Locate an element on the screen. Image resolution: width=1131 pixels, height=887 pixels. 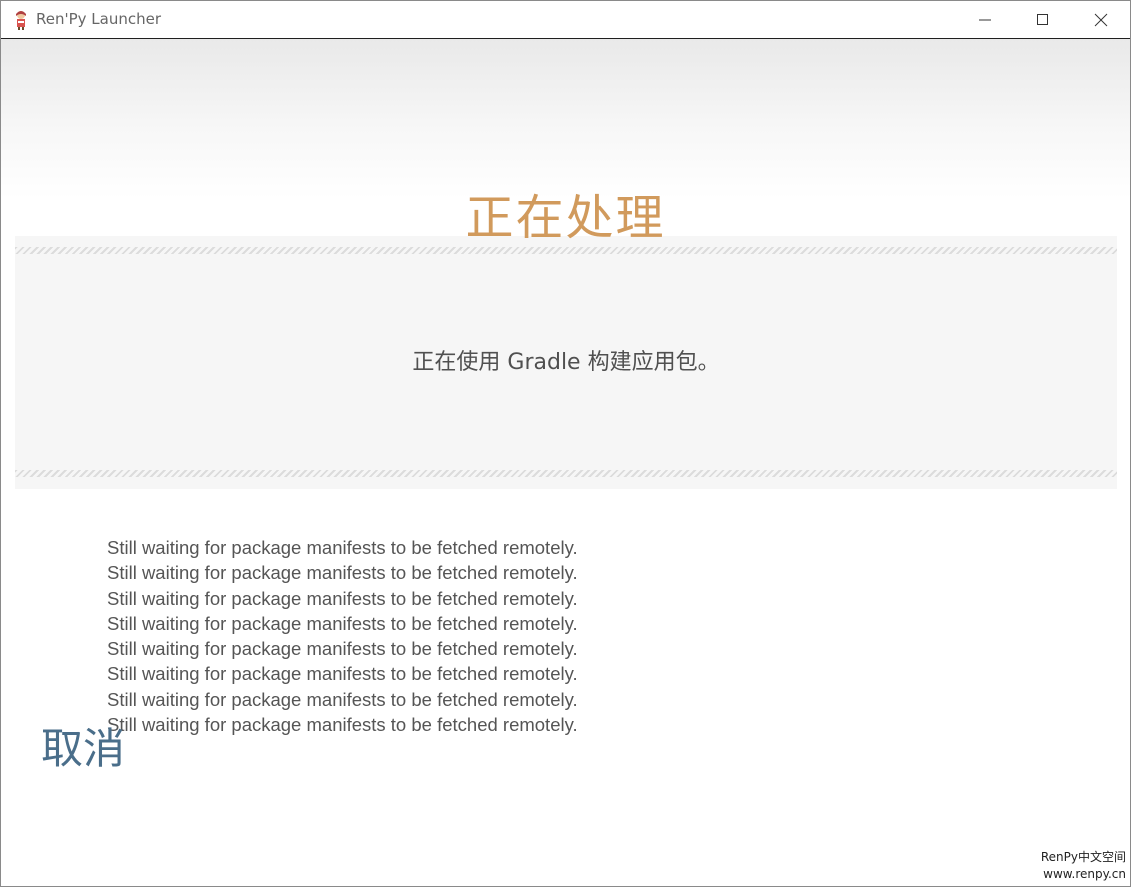
status-message: 正在使用 Gradle 构建应用包。 is located at coordinates (566, 362).